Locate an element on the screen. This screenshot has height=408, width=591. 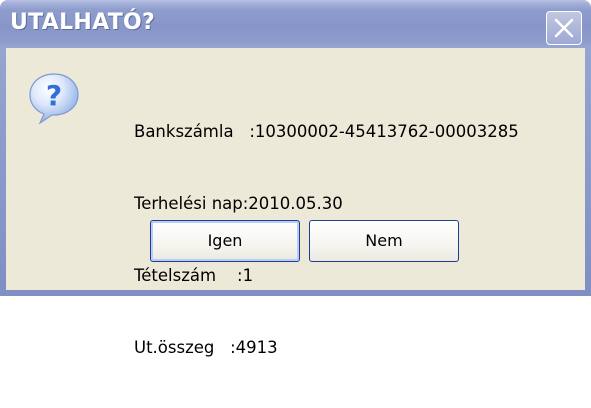
close-icon is located at coordinates (564, 28).